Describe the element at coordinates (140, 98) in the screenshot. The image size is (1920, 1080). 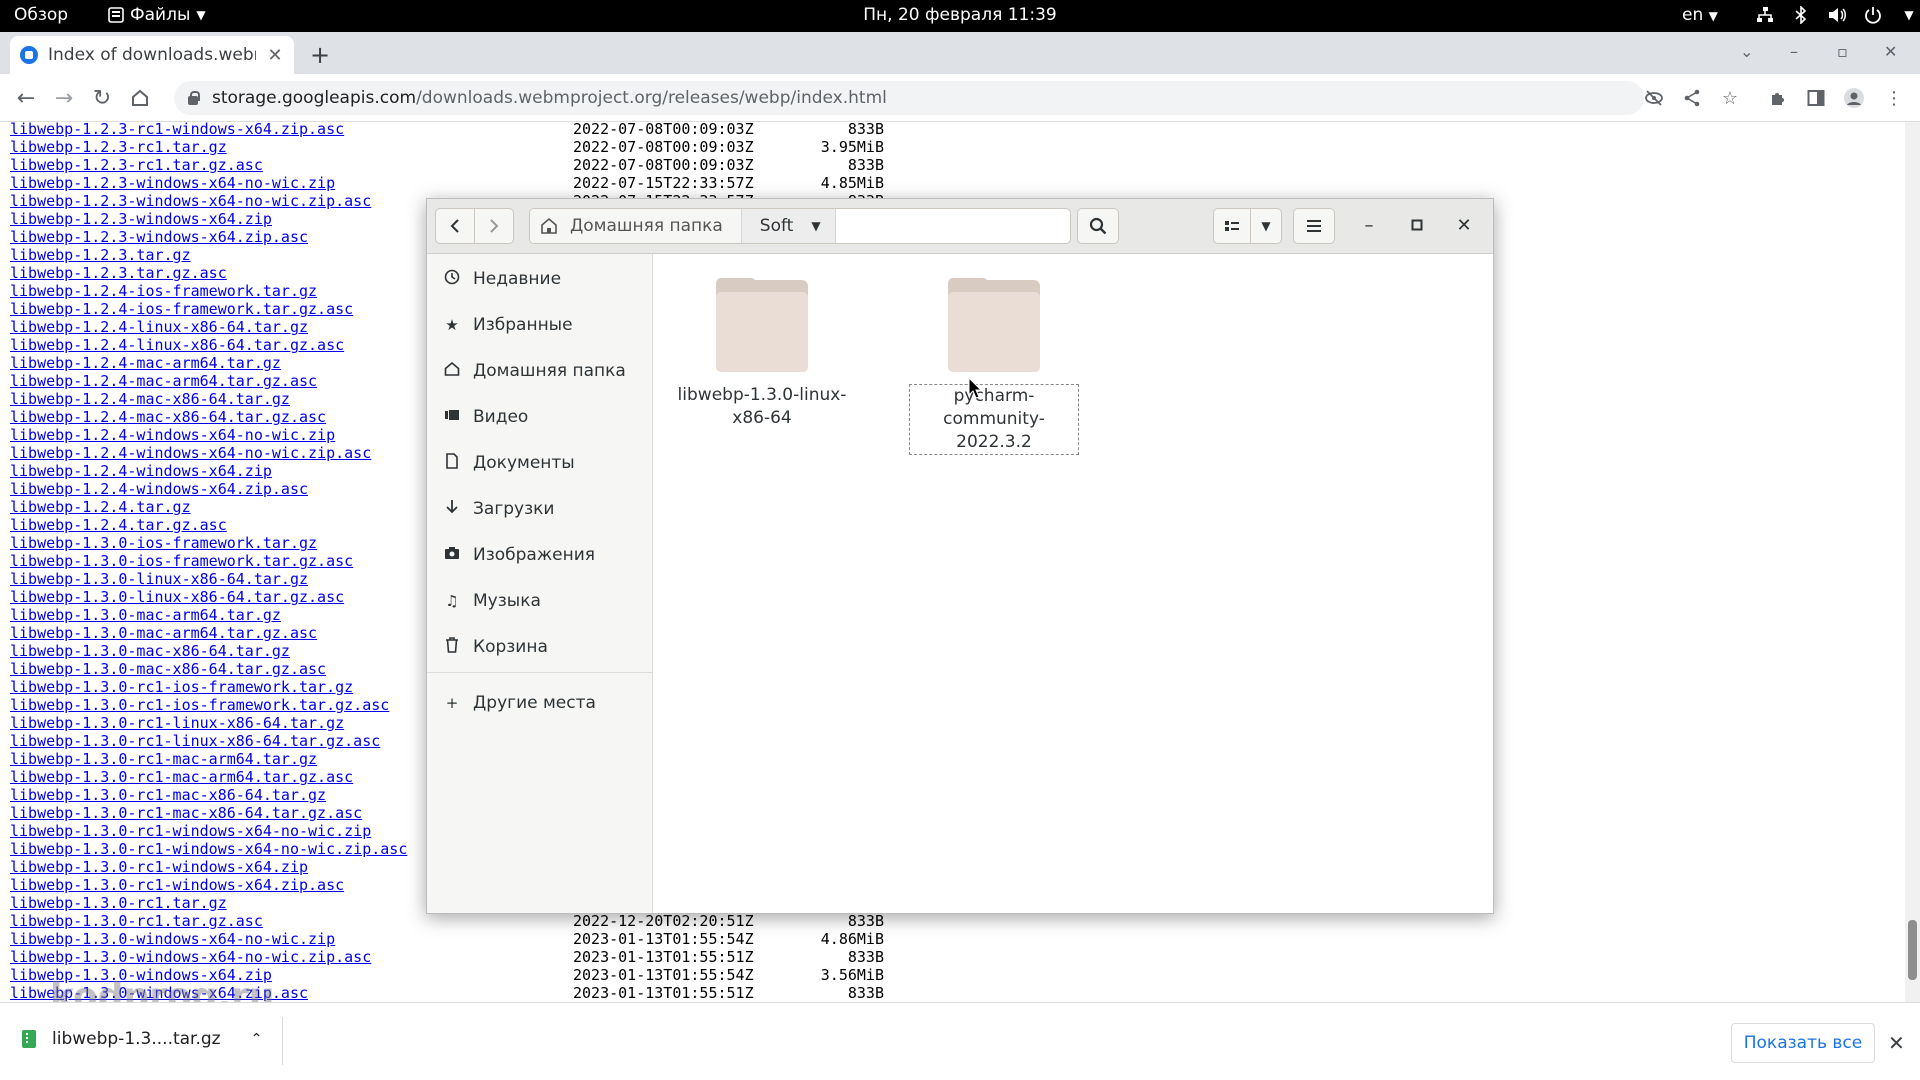
I see `home-icon` at that location.